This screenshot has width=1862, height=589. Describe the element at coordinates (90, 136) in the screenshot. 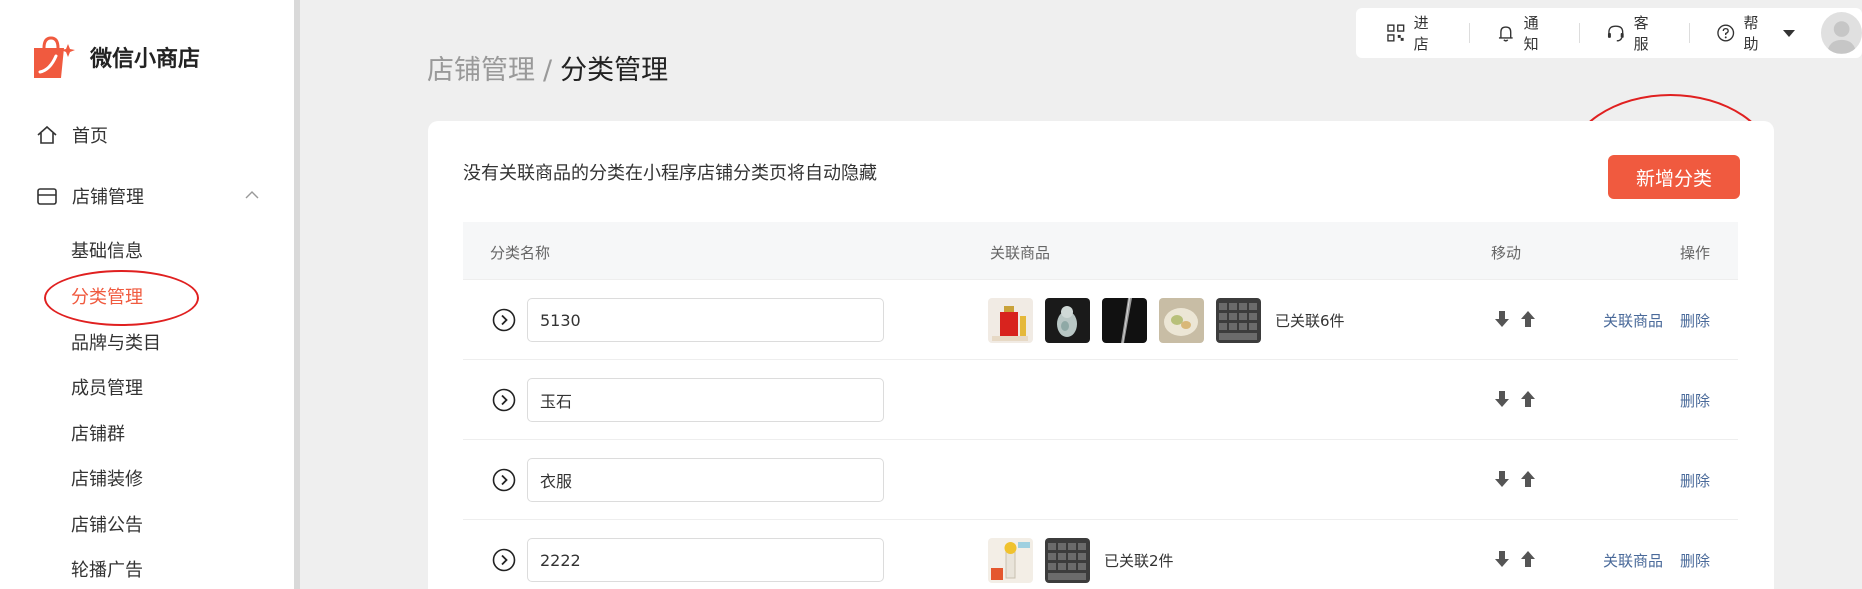

I see `nav-home-label: 首页` at that location.